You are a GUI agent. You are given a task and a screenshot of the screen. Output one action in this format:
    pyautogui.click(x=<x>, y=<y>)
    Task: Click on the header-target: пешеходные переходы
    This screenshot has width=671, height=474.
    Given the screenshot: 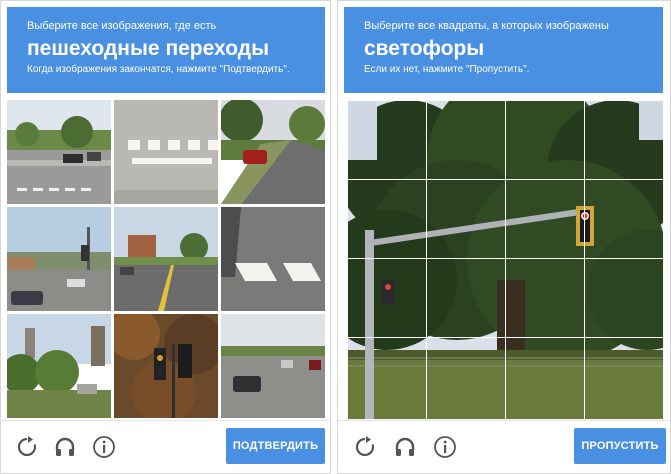 What is the action you would take?
    pyautogui.click(x=148, y=48)
    